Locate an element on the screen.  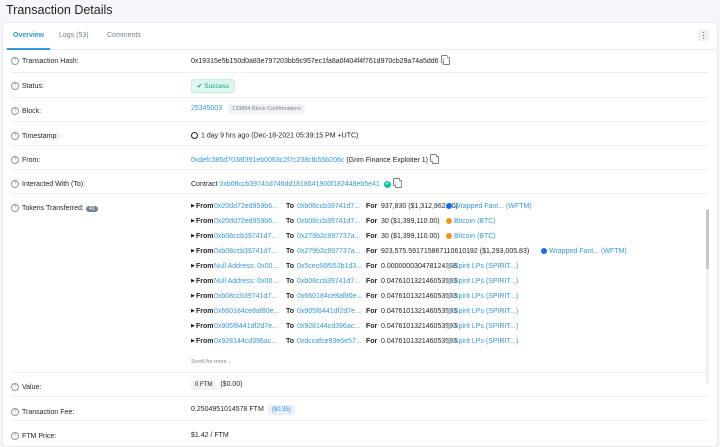
more-options-icon: ⋮ is located at coordinates (703, 35).